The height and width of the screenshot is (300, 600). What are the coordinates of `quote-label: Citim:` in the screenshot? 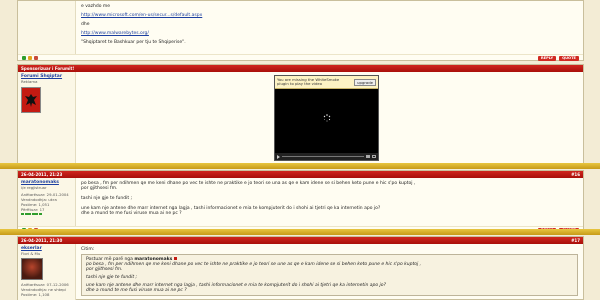 It's located at (88, 249).